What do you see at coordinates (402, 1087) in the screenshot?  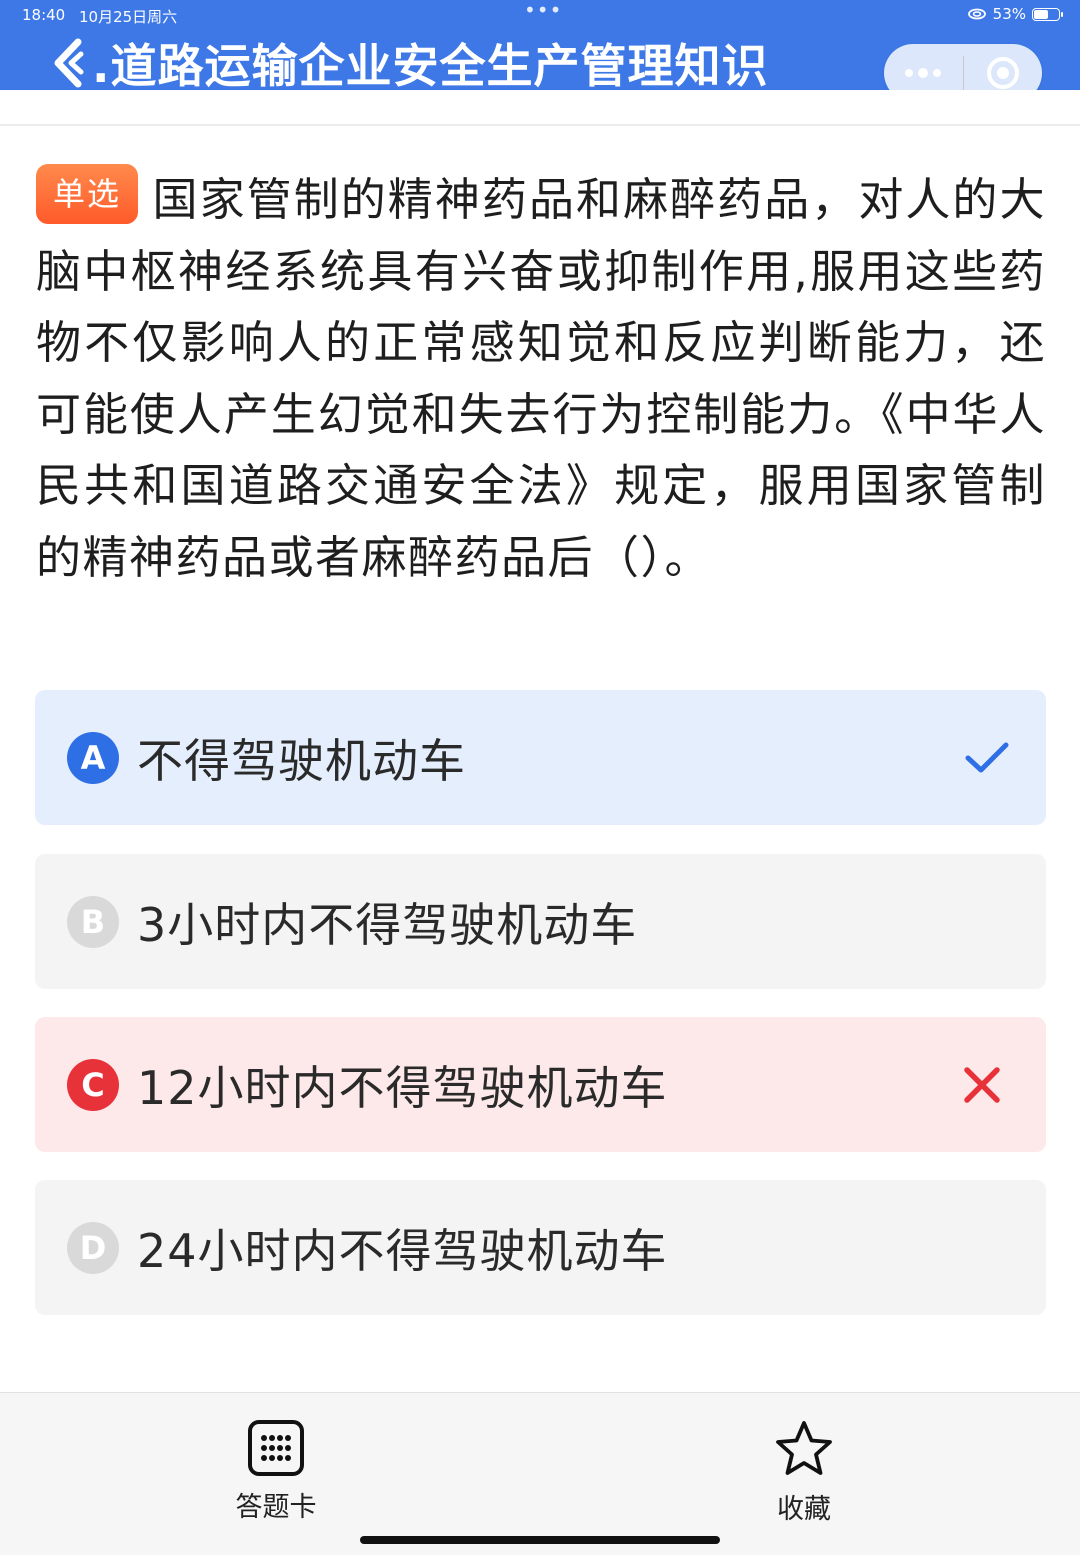 I see `option-text: 12小时内不得驾驶机动车` at bounding box center [402, 1087].